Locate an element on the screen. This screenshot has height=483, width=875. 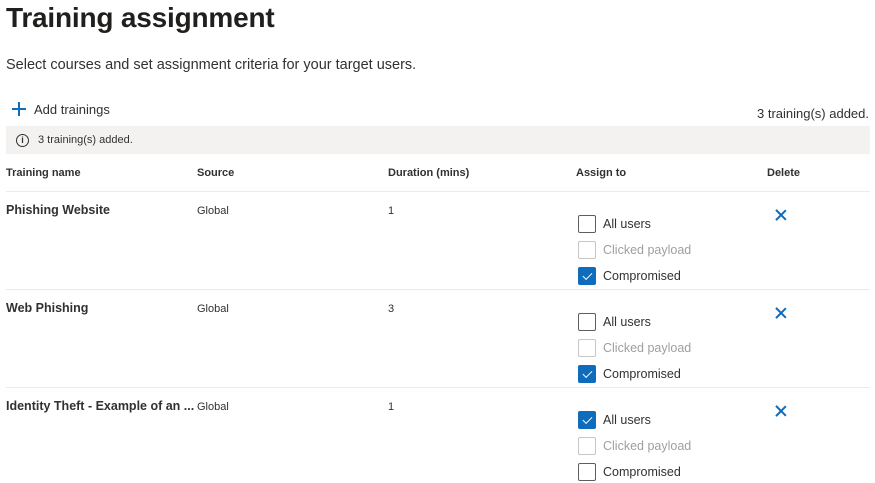
add-trainings-button: Add trainings is located at coordinates (61, 109).